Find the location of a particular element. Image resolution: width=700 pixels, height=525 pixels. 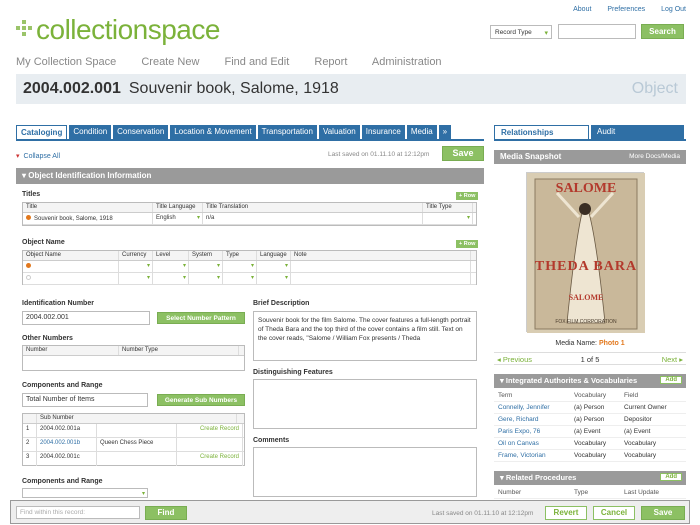

chevron-down-icon: ▾ is located at coordinates (143, 494).